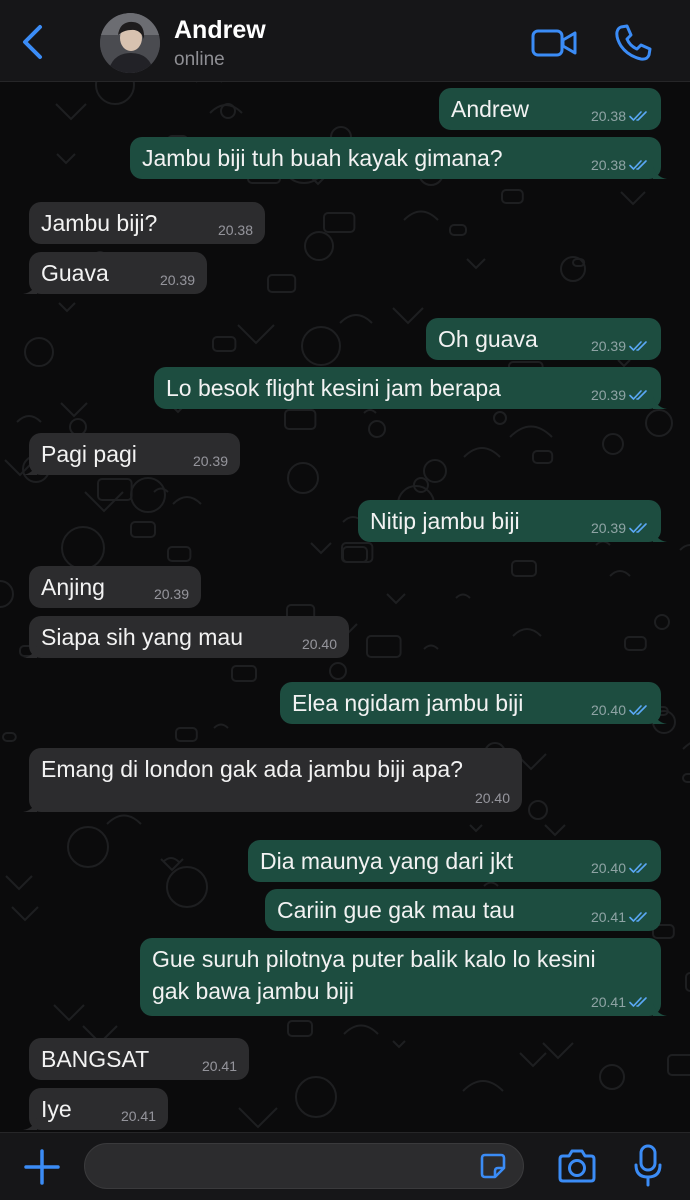 This screenshot has height=1200, width=690. Describe the element at coordinates (345, 41) in the screenshot. I see `chat-header: Andrew online` at that location.